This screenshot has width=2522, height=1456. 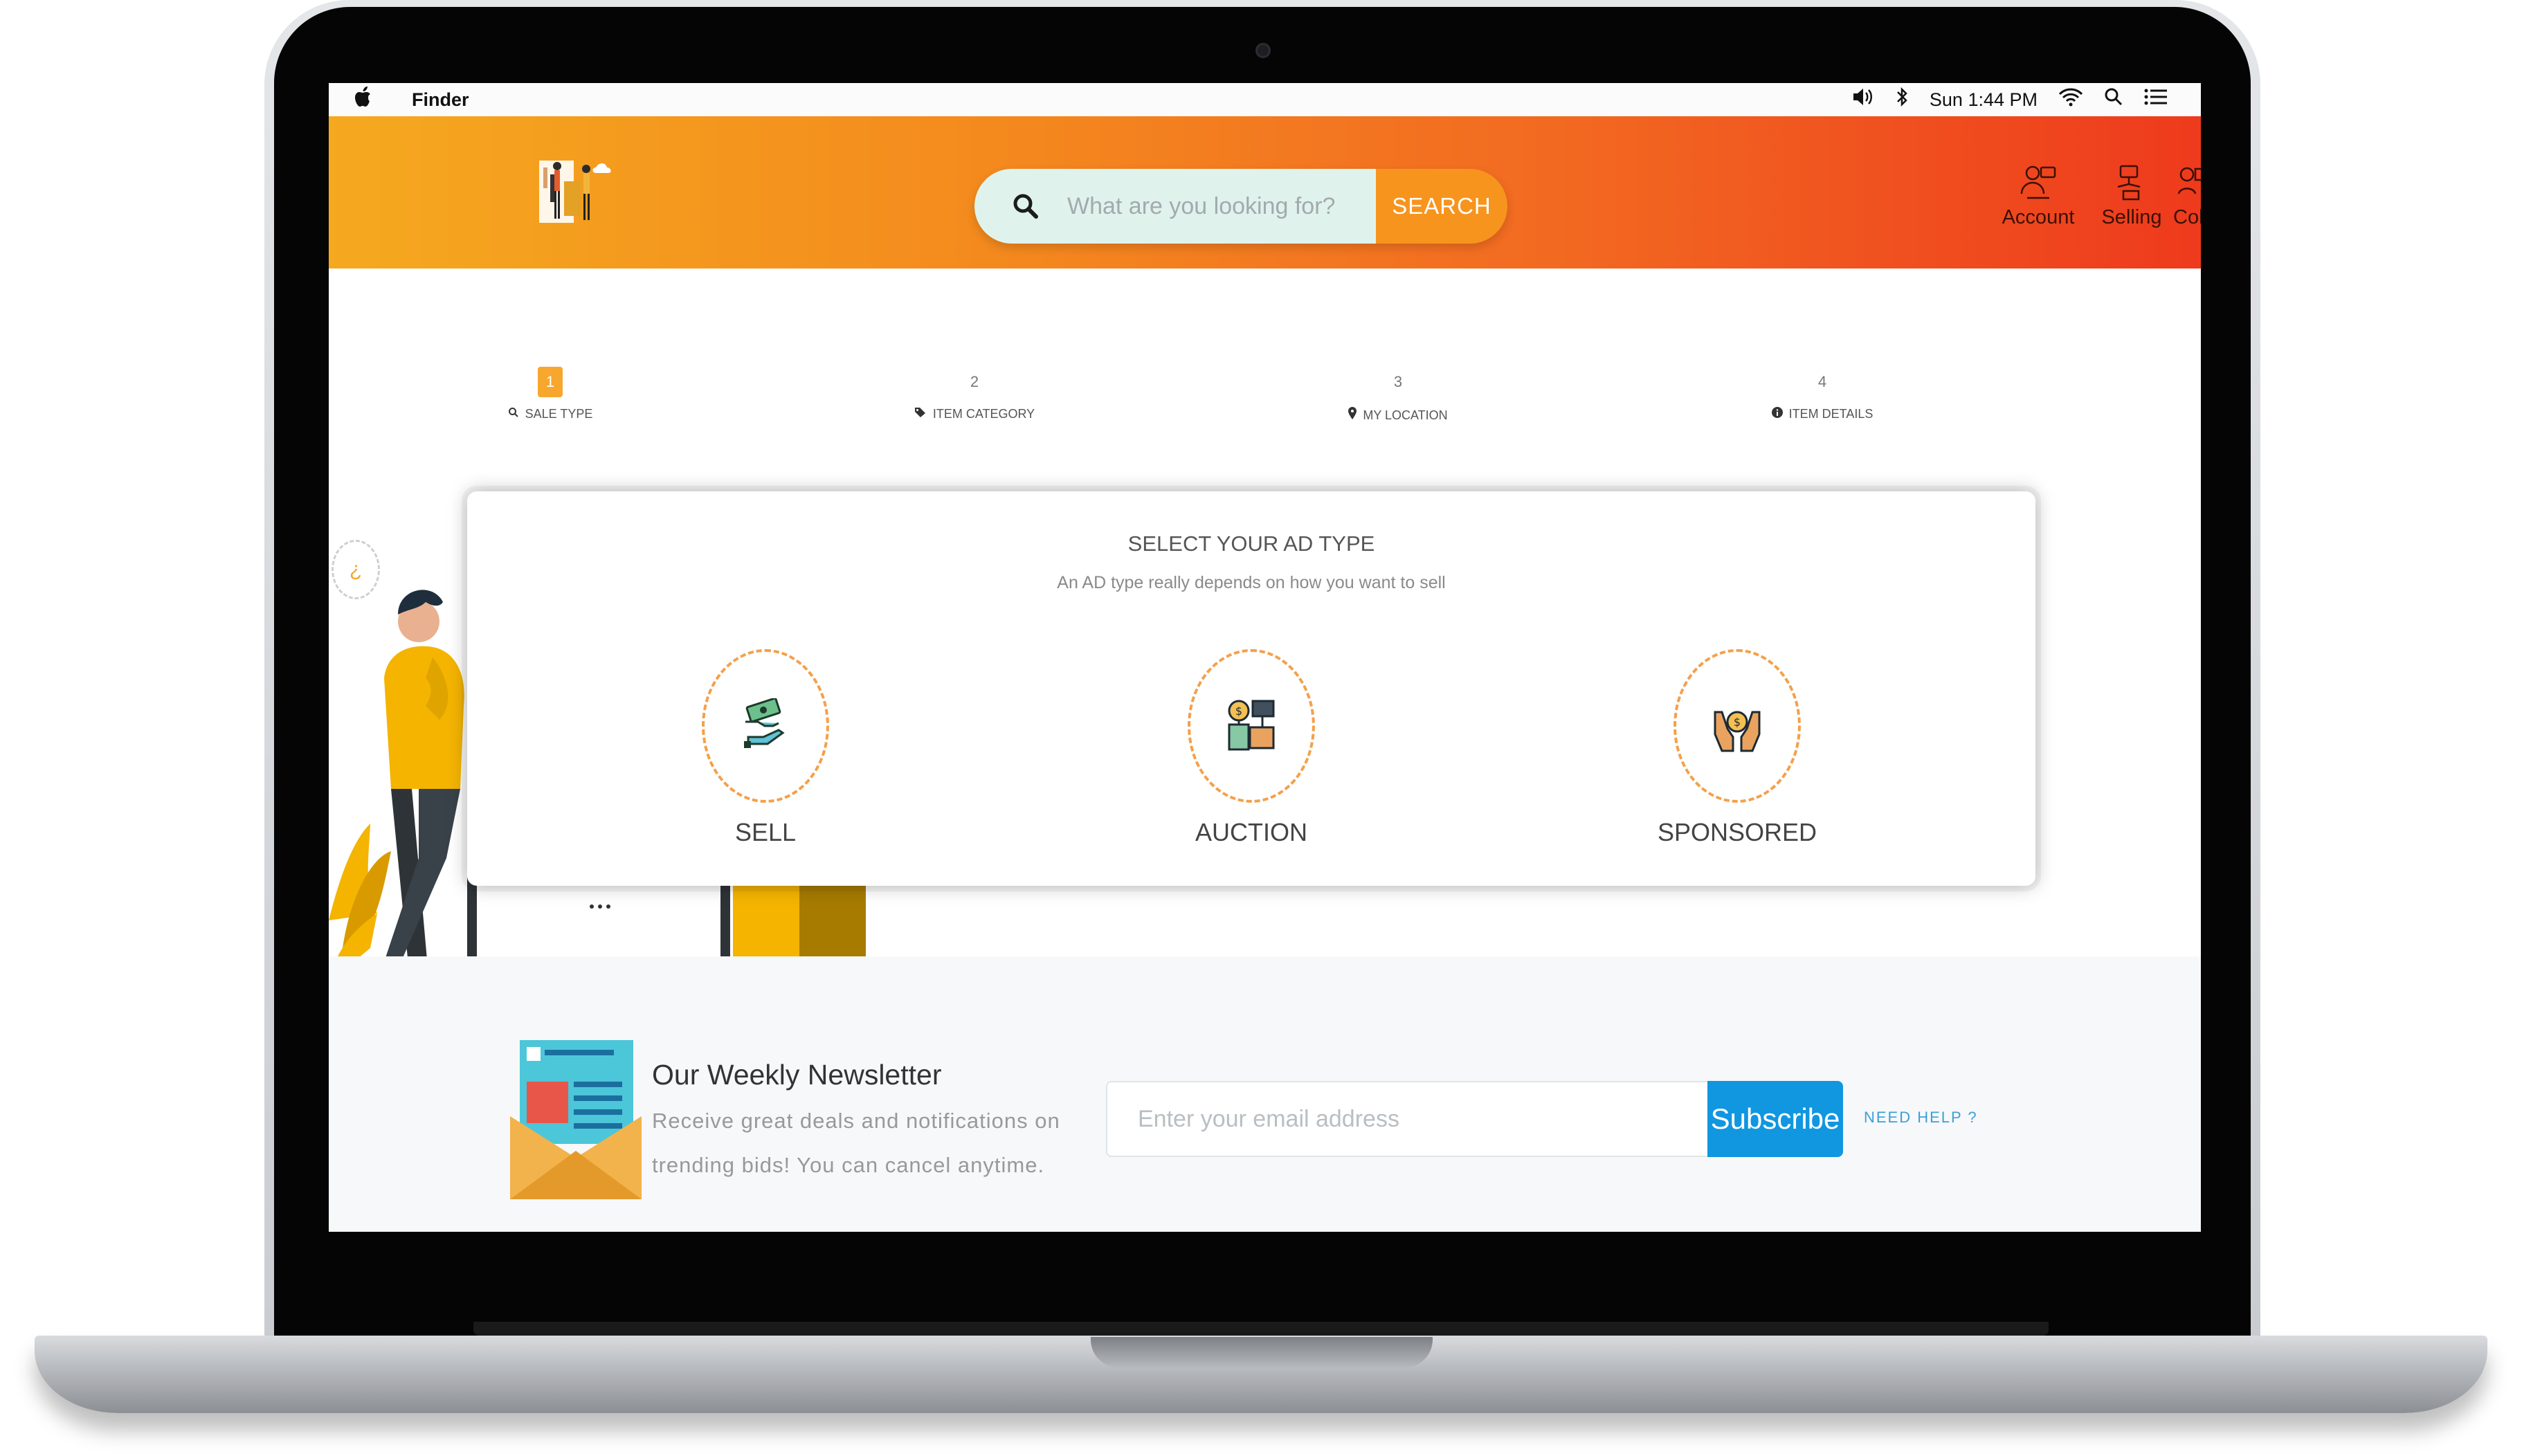 What do you see at coordinates (369, 99) in the screenshot?
I see `apple-icon` at bounding box center [369, 99].